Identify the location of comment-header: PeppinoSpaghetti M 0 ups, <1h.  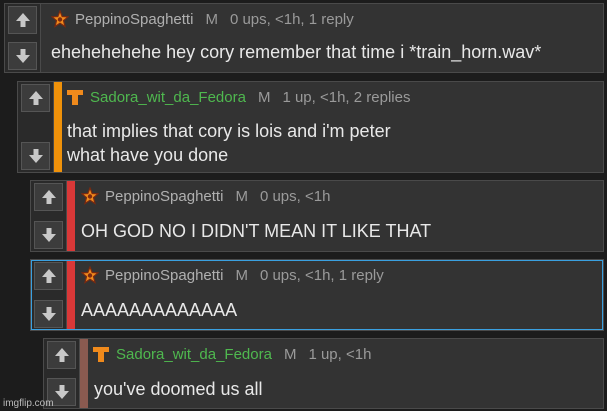
(205, 196).